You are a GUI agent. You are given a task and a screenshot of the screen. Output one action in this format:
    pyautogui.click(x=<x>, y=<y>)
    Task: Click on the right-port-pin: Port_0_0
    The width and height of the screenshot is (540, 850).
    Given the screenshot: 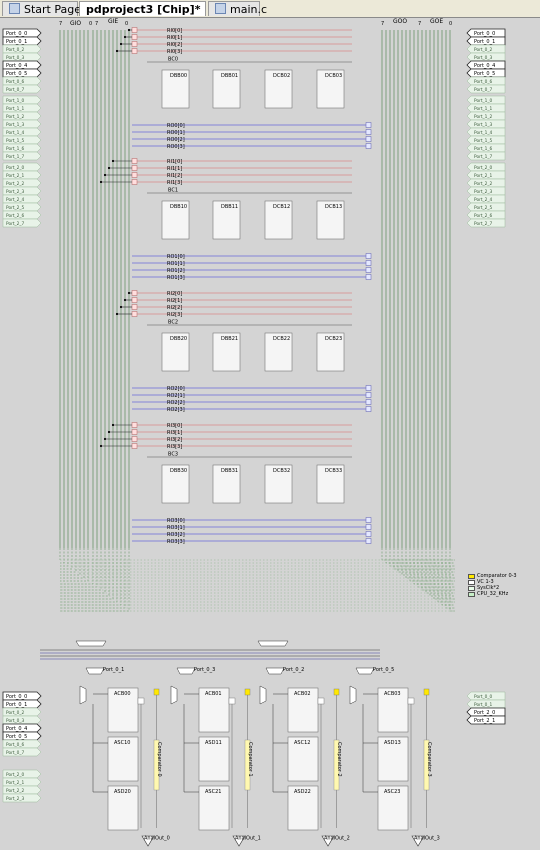 What is the action you would take?
    pyautogui.click(x=486, y=33)
    